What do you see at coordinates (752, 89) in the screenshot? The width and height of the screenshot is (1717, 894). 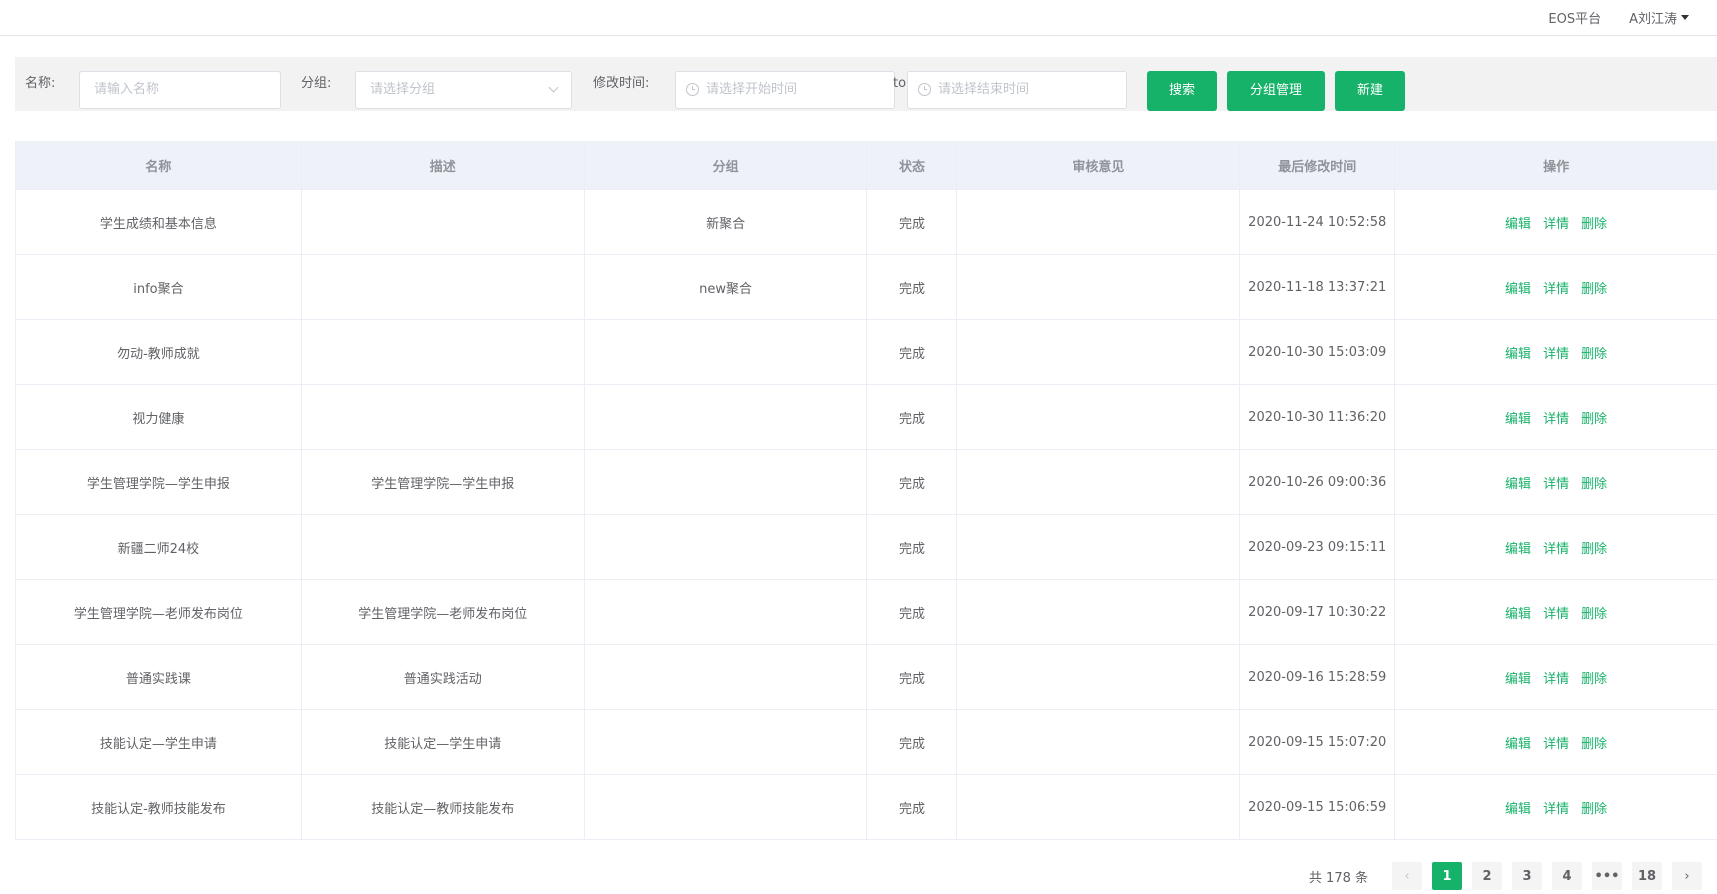 I see `start-time-placeholder: 请选择开始时间` at bounding box center [752, 89].